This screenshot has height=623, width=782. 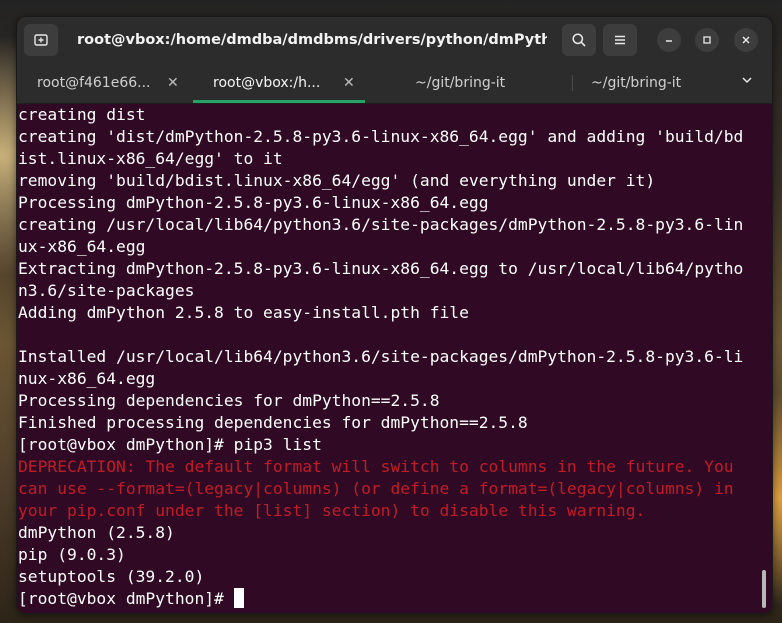 What do you see at coordinates (126, 598) in the screenshot?
I see `prompt-text: [root@vbox dmPython]#` at bounding box center [126, 598].